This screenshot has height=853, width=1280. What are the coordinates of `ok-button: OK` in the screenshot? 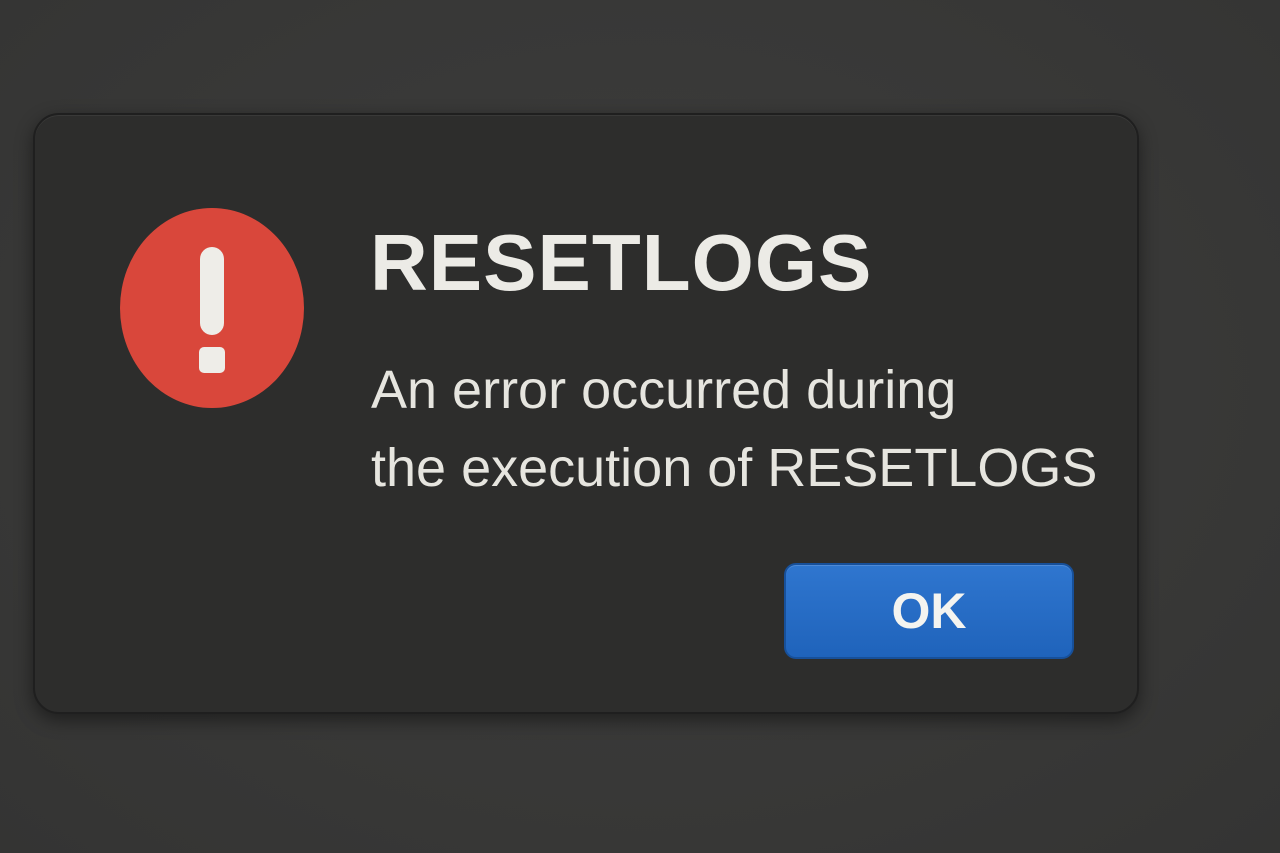 It's located at (929, 611).